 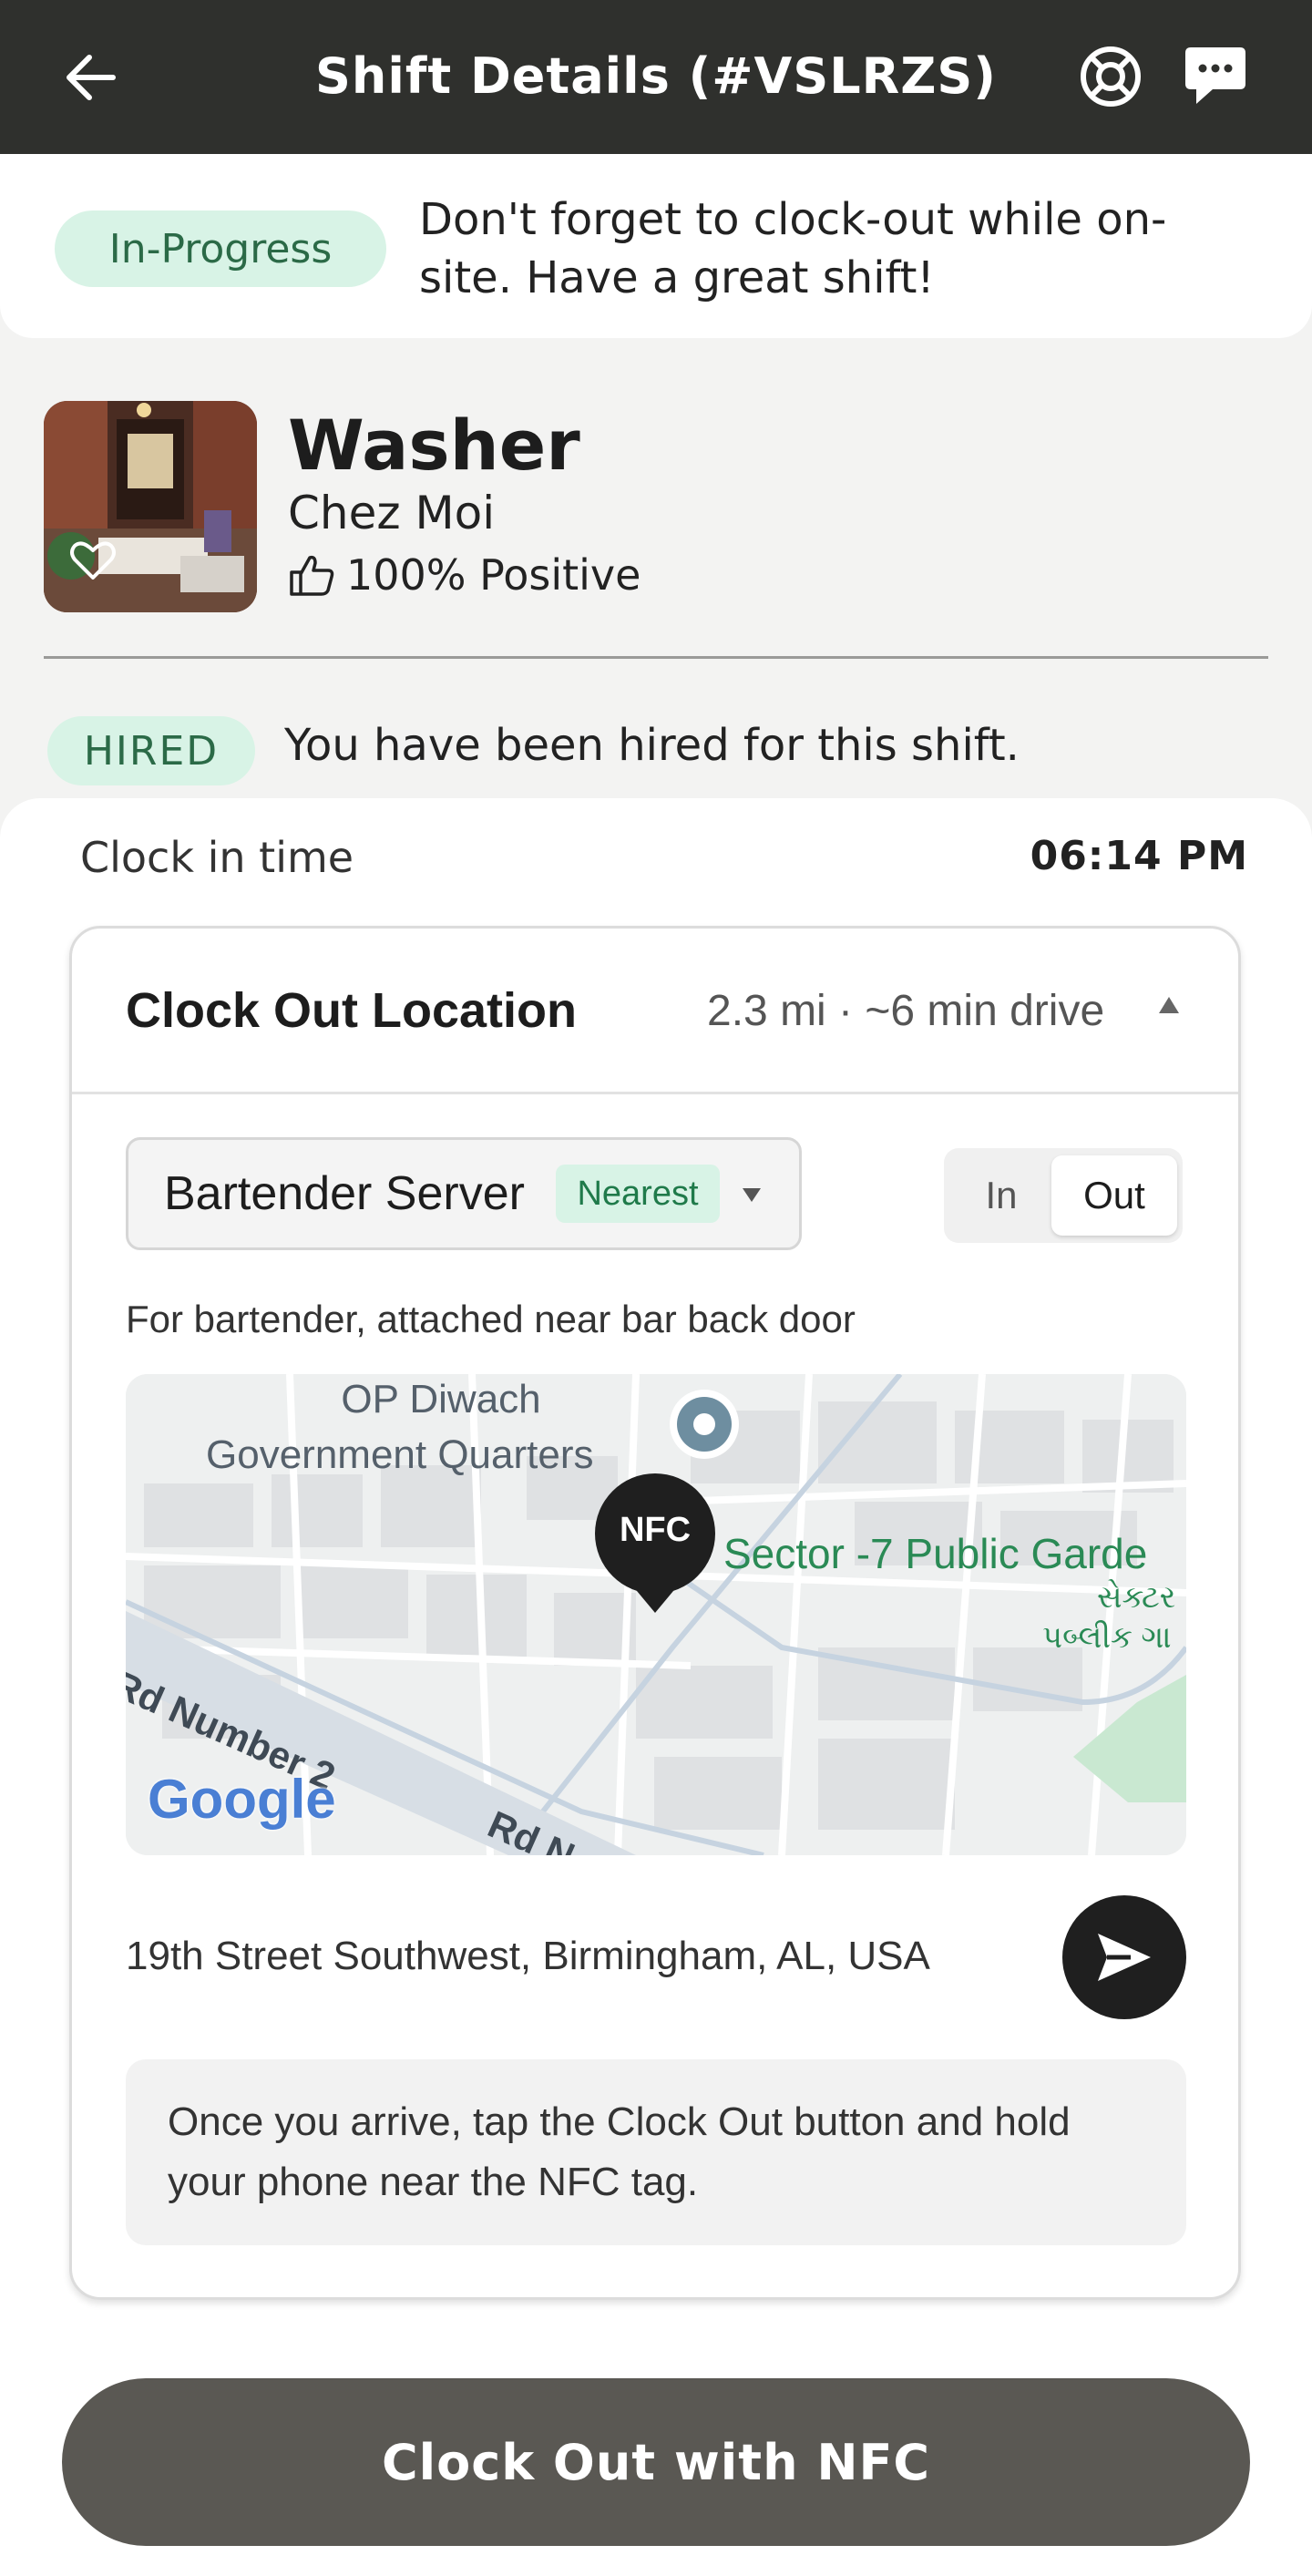 What do you see at coordinates (752, 1195) in the screenshot?
I see `caret-down-icon` at bounding box center [752, 1195].